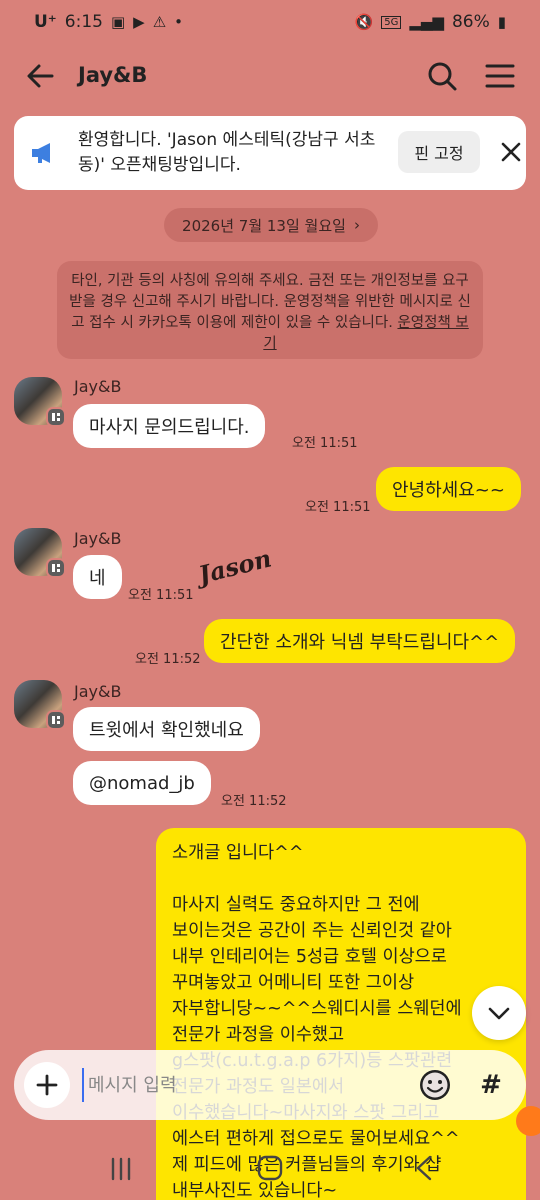 This screenshot has width=540, height=1200. I want to click on battery-icon: ▮, so click(501, 22).